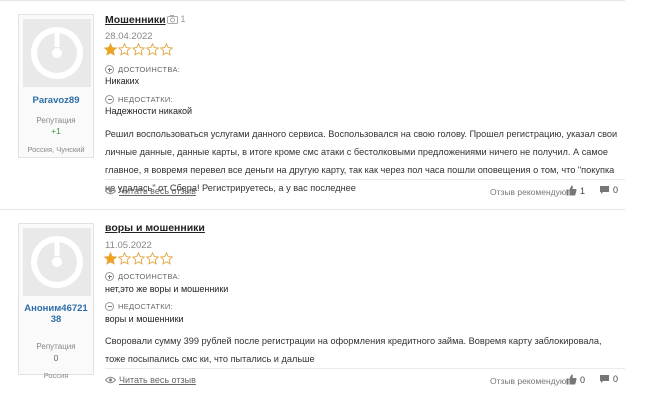  I want to click on author-card: Аноним4672138 Репутация 0 Россия, so click(56, 301).